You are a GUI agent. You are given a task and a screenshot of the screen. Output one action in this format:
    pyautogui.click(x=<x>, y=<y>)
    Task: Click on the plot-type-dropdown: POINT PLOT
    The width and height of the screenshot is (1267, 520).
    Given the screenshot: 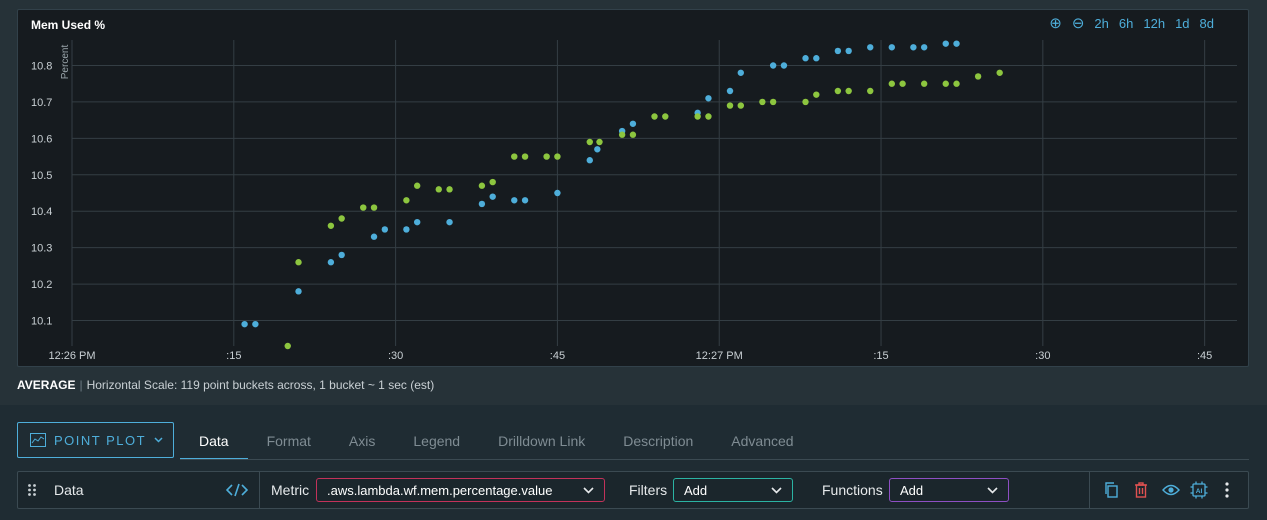 What is the action you would take?
    pyautogui.click(x=95, y=440)
    